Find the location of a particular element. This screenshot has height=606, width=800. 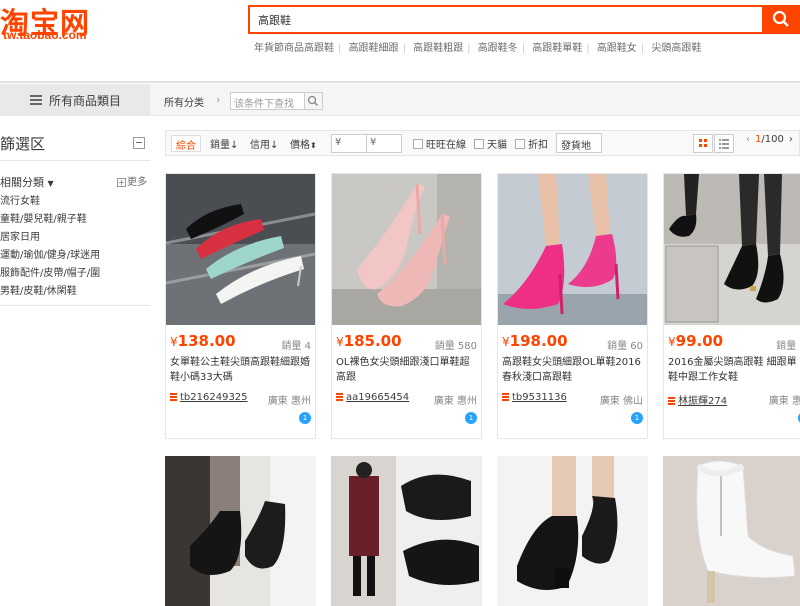

product-sales: 銷量 580 is located at coordinates (455, 346).